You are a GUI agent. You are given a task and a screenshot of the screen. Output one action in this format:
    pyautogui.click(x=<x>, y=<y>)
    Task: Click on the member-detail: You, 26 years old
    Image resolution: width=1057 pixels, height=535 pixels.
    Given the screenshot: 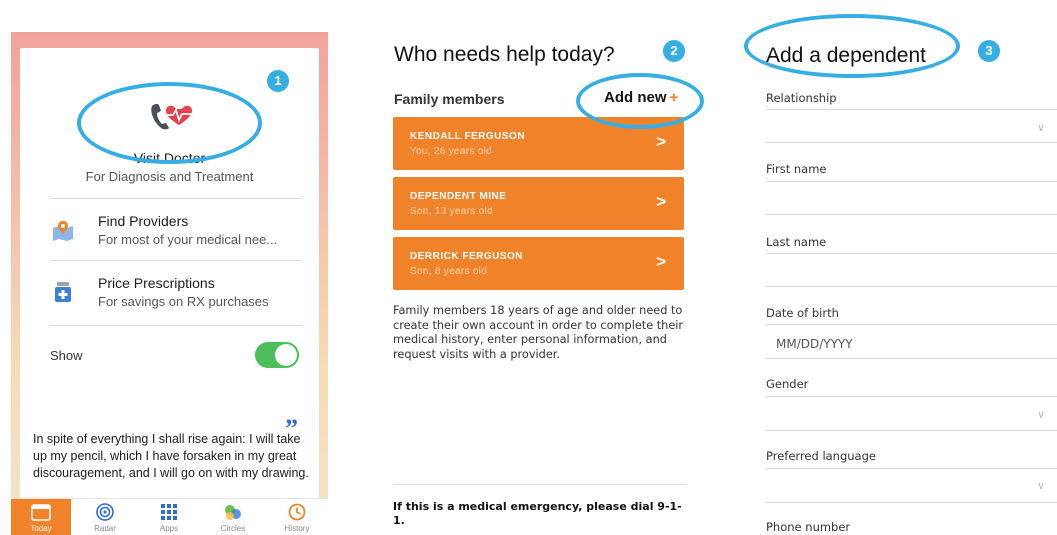 What is the action you would take?
    pyautogui.click(x=451, y=151)
    